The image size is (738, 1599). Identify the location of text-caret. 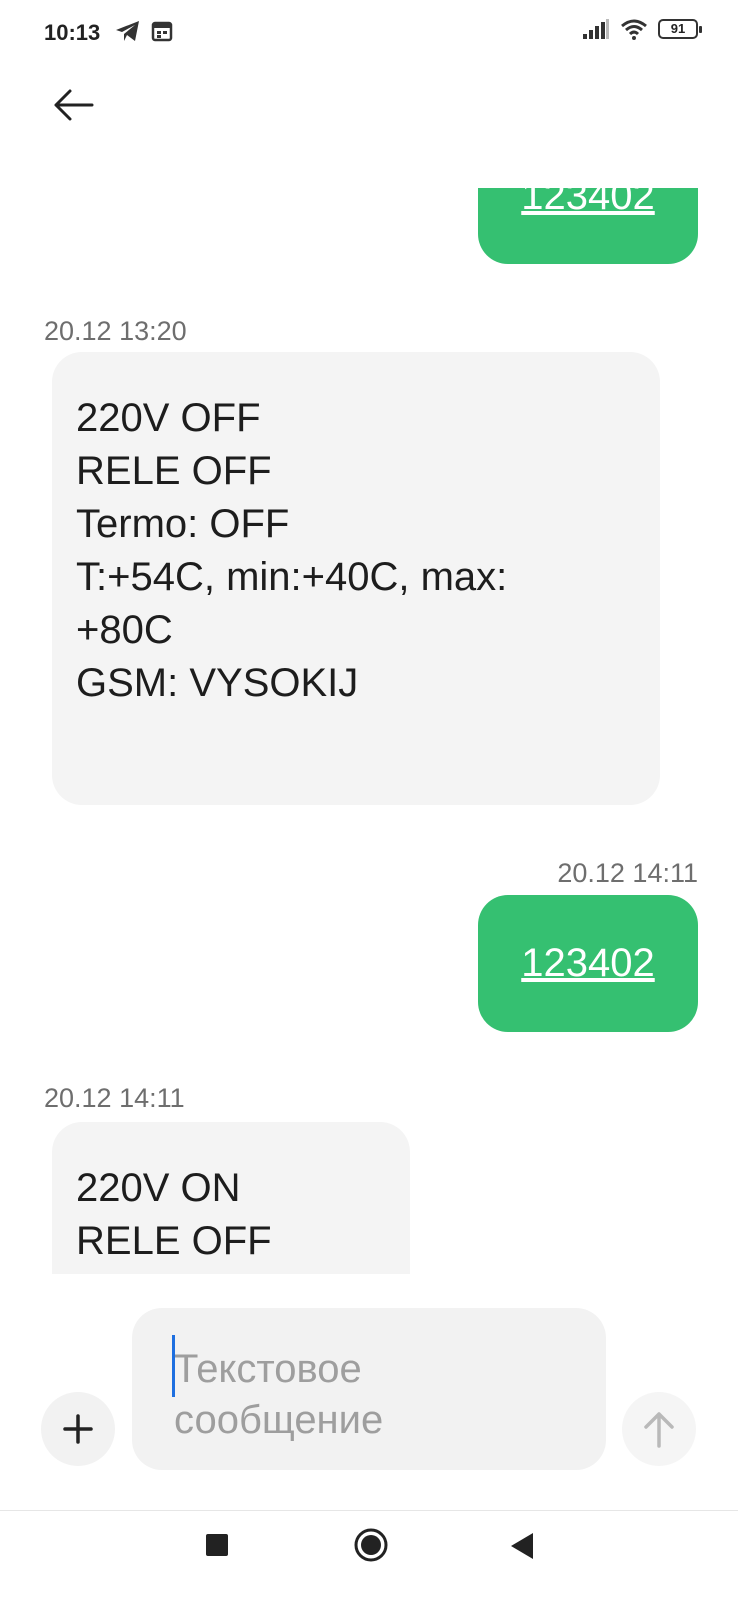
(173, 1366).